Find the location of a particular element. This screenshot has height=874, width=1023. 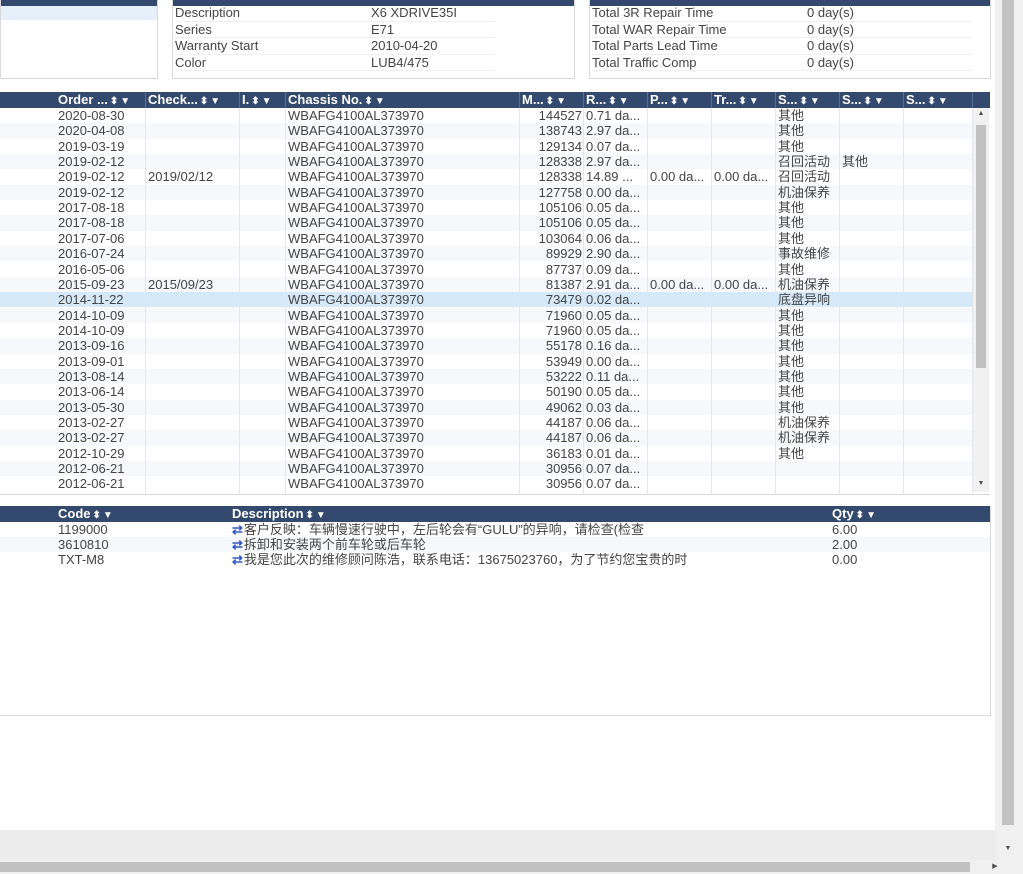

table-row: 3610810 ⇄拆卸和安装两个前车轮或后车轮 2.00 is located at coordinates (495, 545).